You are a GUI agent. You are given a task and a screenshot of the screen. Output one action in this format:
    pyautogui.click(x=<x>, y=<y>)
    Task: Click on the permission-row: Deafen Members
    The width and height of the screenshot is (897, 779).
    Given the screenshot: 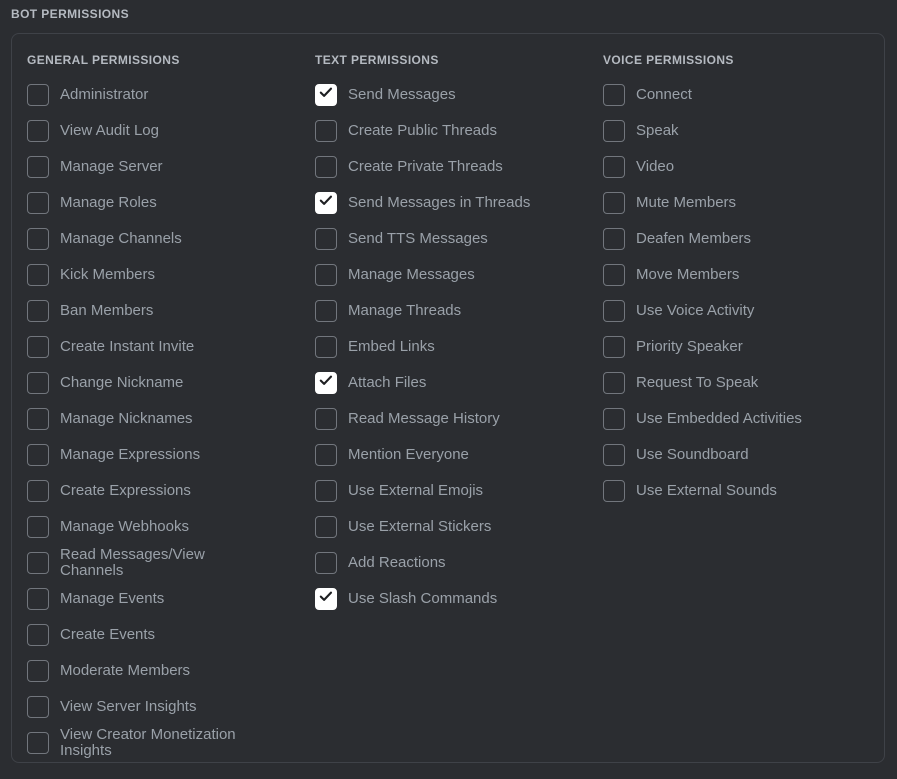 What is the action you would take?
    pyautogui.click(x=739, y=239)
    